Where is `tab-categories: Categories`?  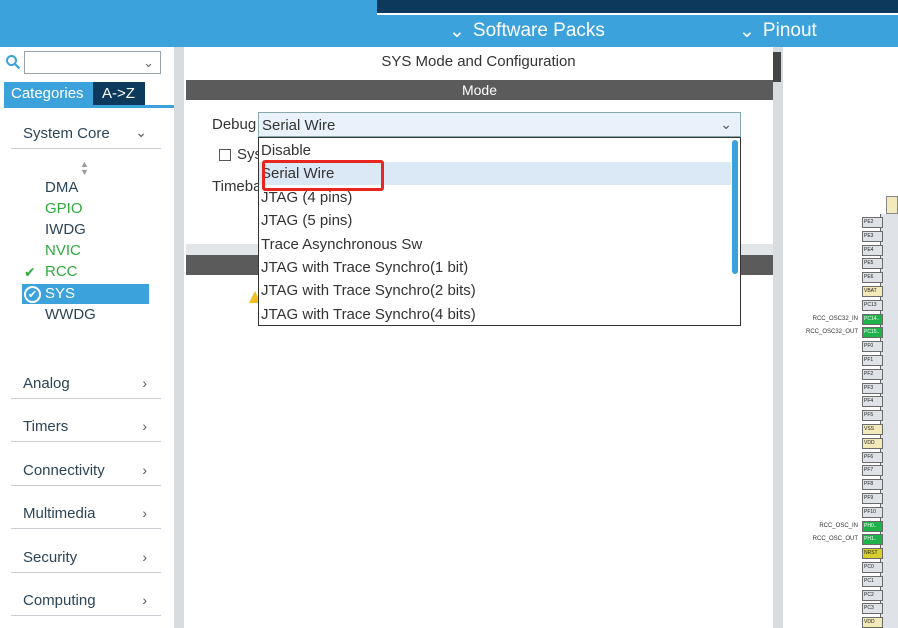
tab-categories: Categories is located at coordinates (48, 93).